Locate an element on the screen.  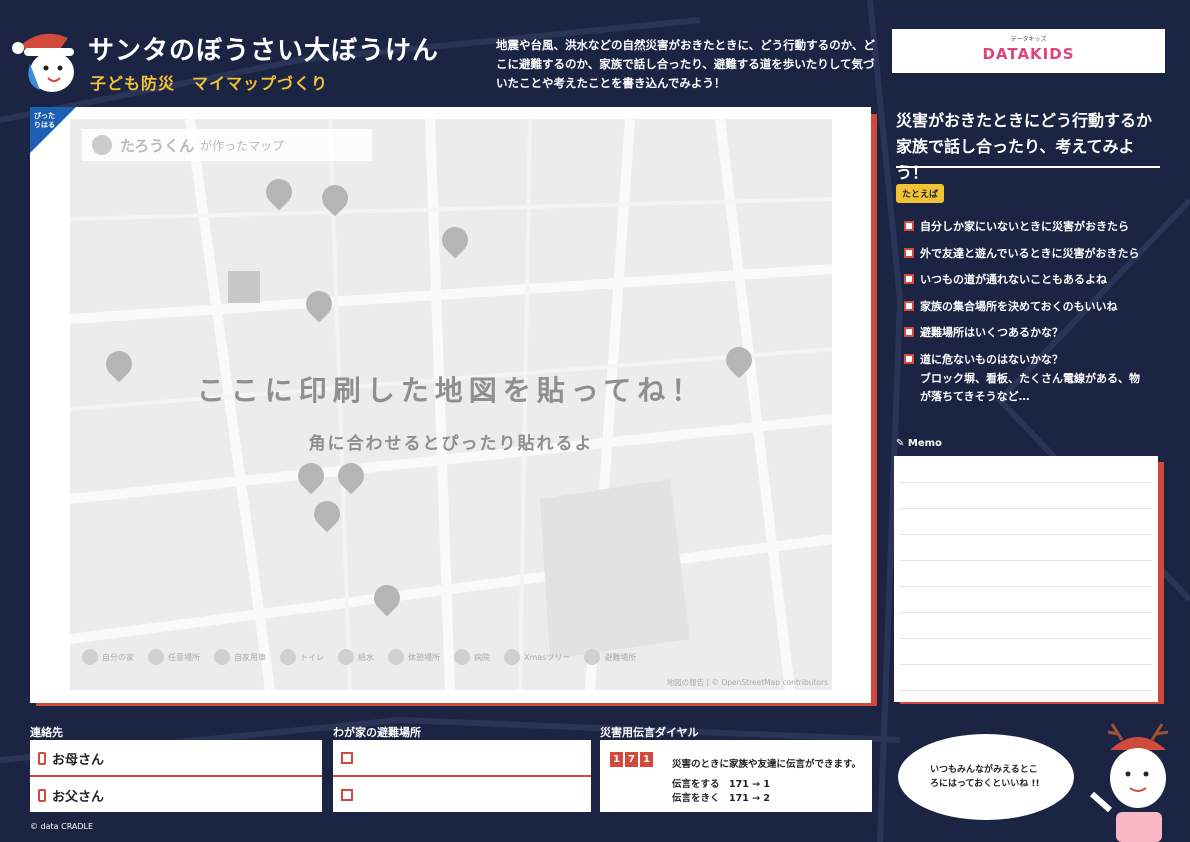
legend-shelter: 避難場所 is located at coordinates (610, 657).